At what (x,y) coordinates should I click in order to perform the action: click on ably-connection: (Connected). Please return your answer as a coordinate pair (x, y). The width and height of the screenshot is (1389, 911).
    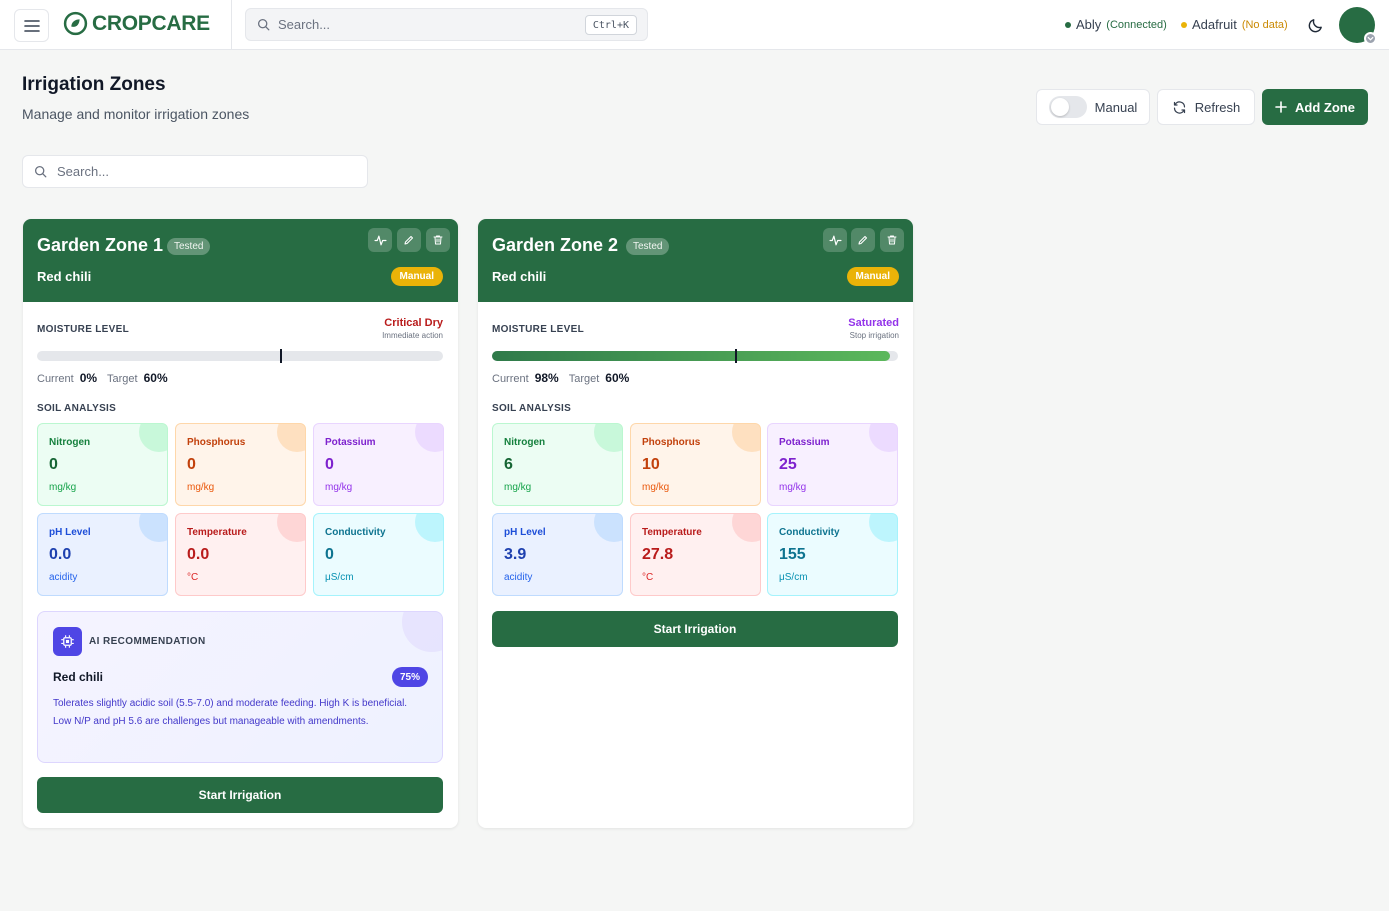
    Looking at the image, I should click on (1136, 24).